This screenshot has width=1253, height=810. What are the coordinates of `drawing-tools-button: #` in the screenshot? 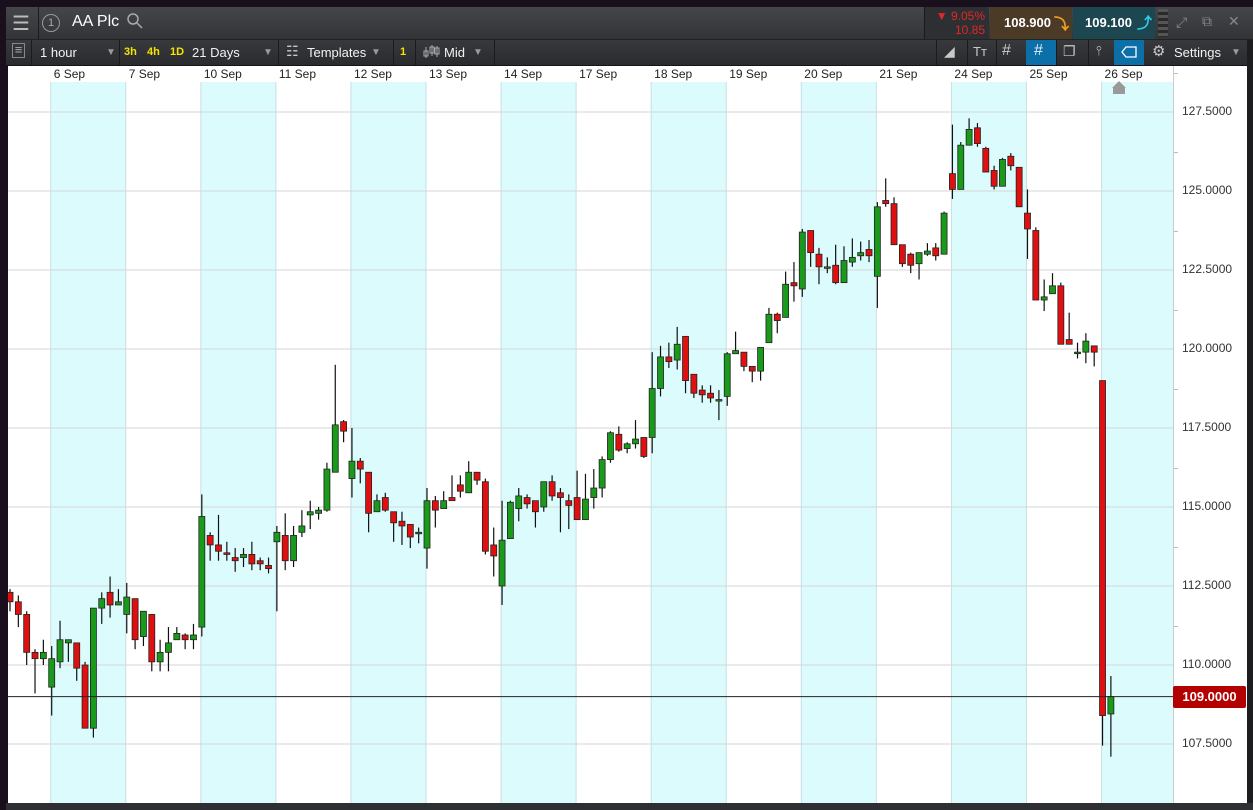 It's located at (1041, 52).